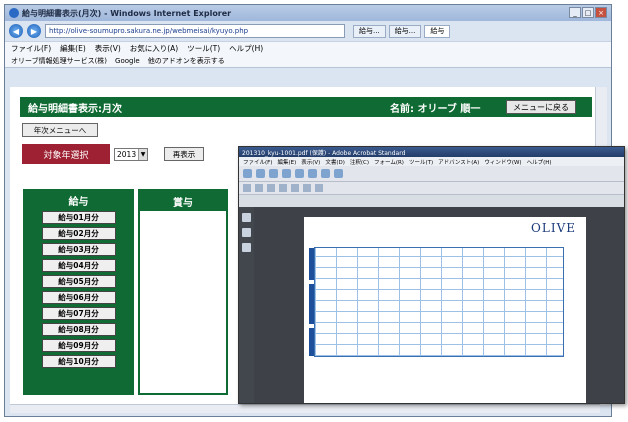  Describe the element at coordinates (310, 162) in the screenshot. I see `pdf-menu-view: 表示(V)` at that location.